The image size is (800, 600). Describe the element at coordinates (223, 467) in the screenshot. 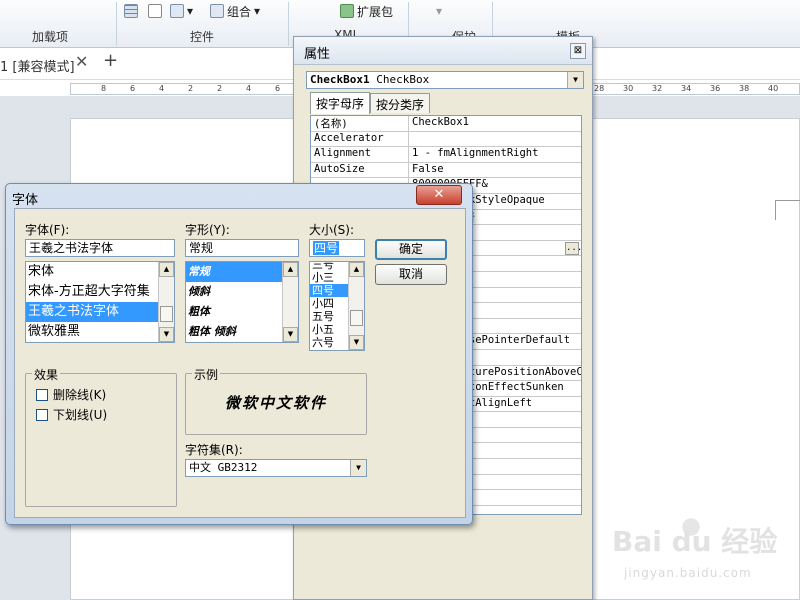

I see `charset-value: 中文 GB2312` at that location.